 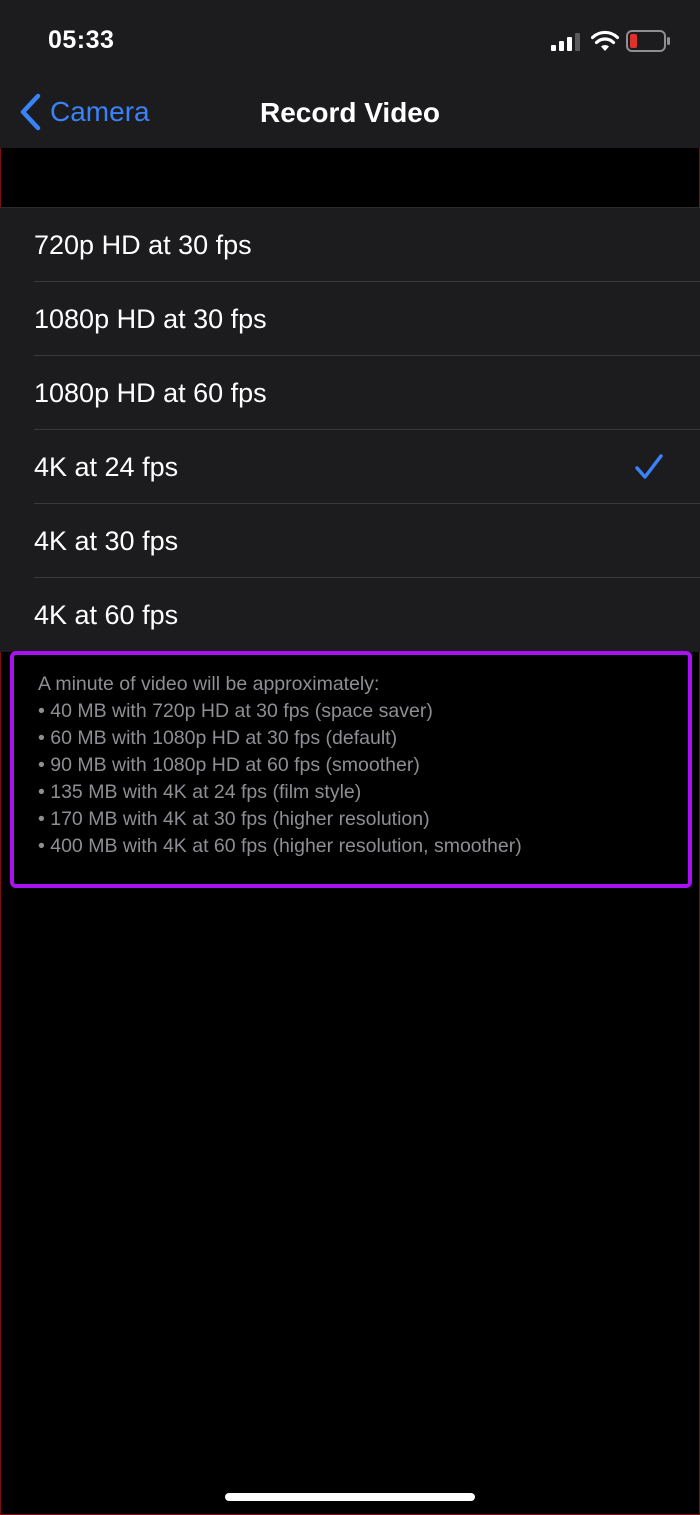 I want to click on note-line: • 135 MB with 4K at 24 fps (film style), so click(x=200, y=792).